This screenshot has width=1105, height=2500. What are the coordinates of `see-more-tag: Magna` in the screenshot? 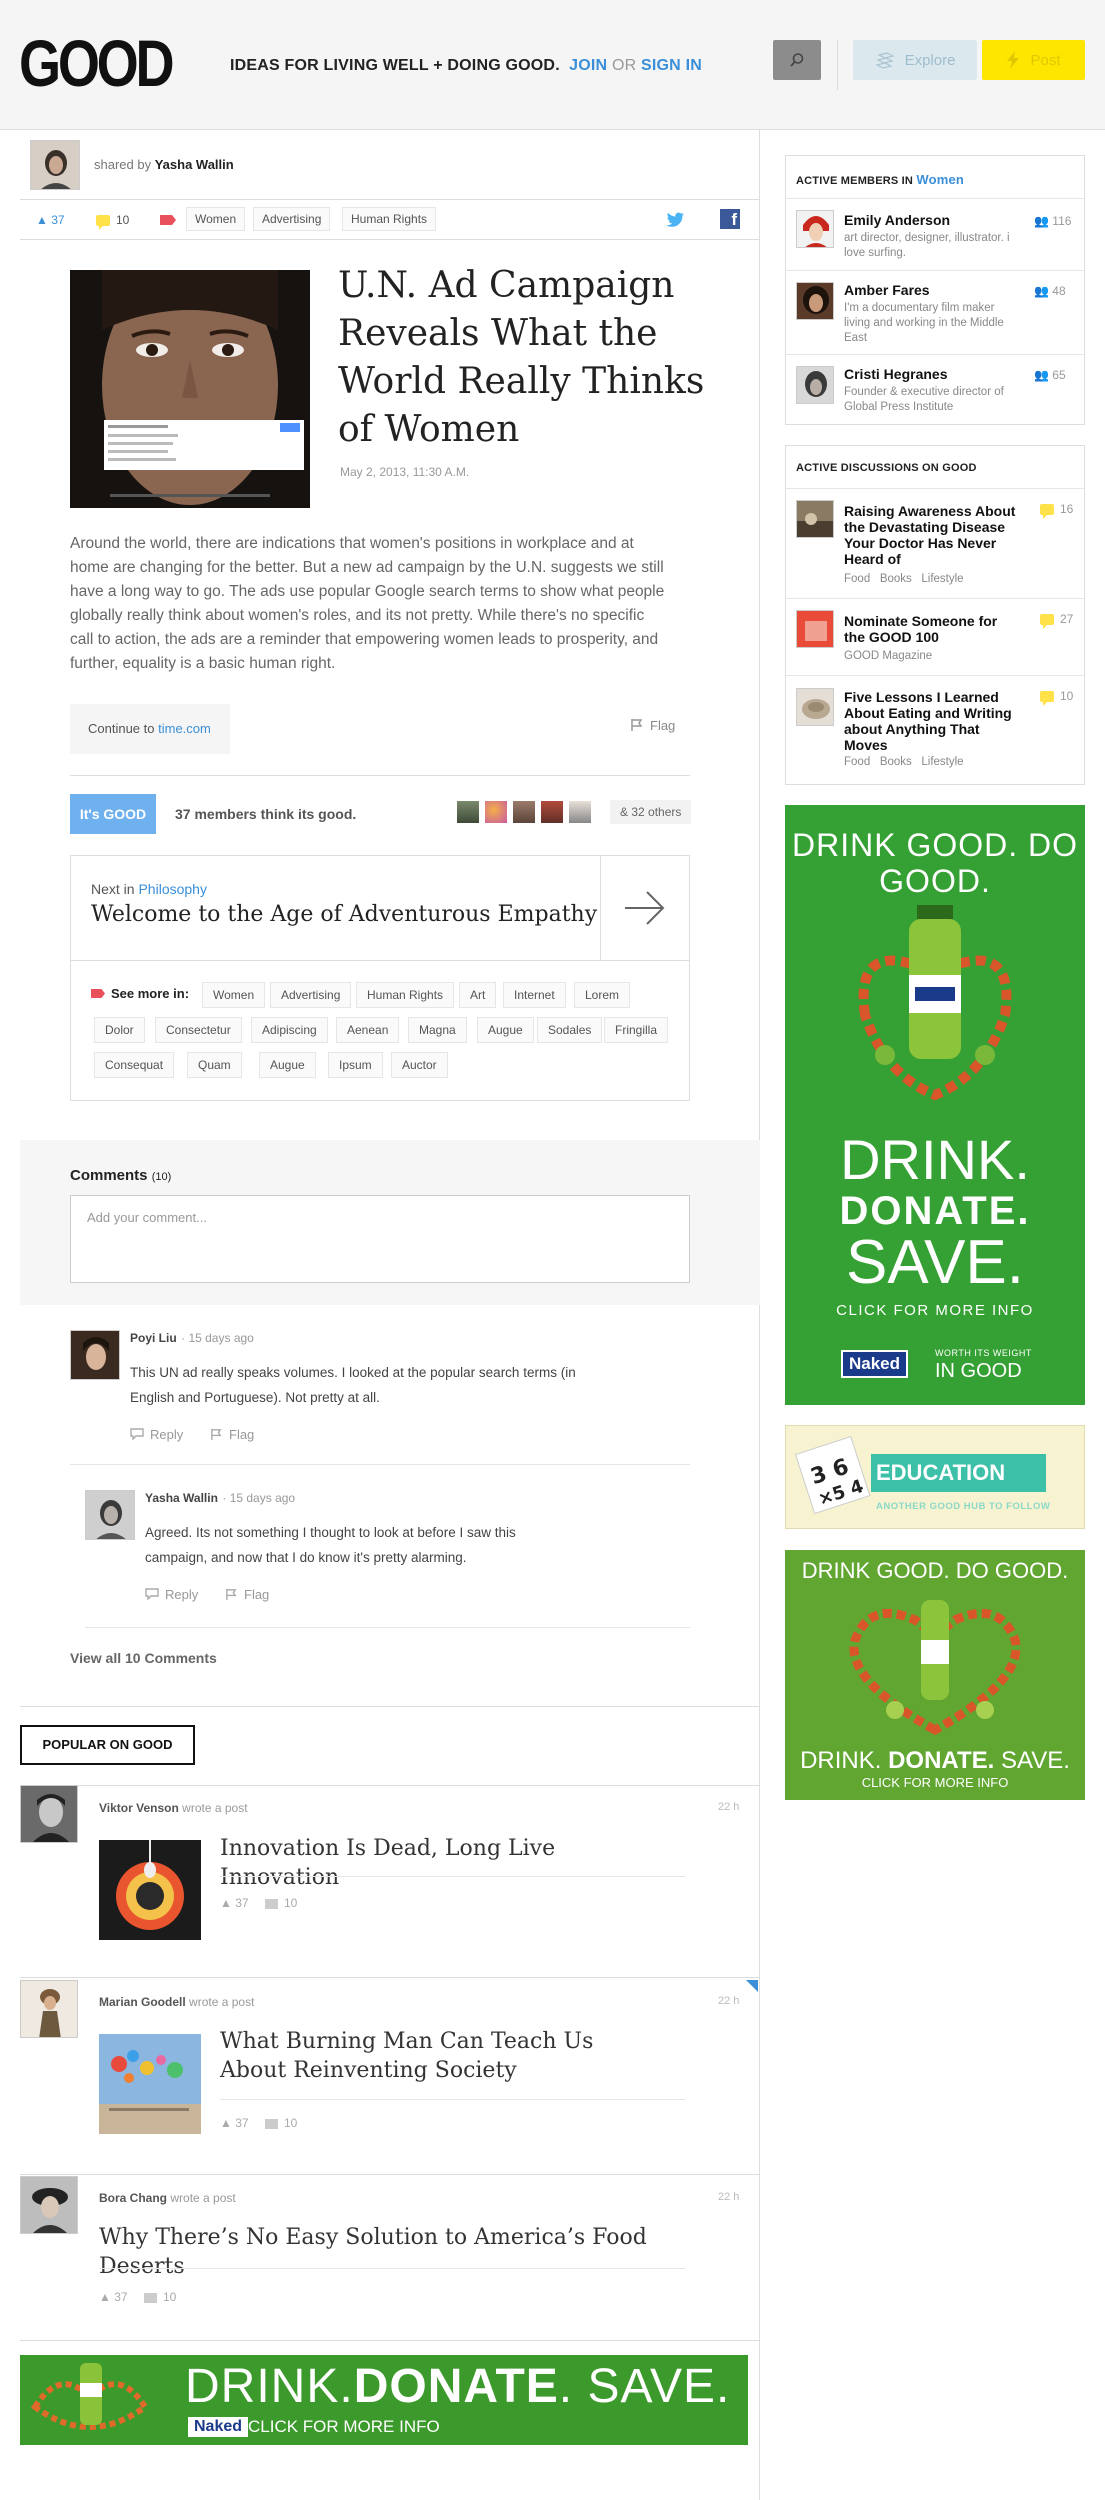 It's located at (437, 1030).